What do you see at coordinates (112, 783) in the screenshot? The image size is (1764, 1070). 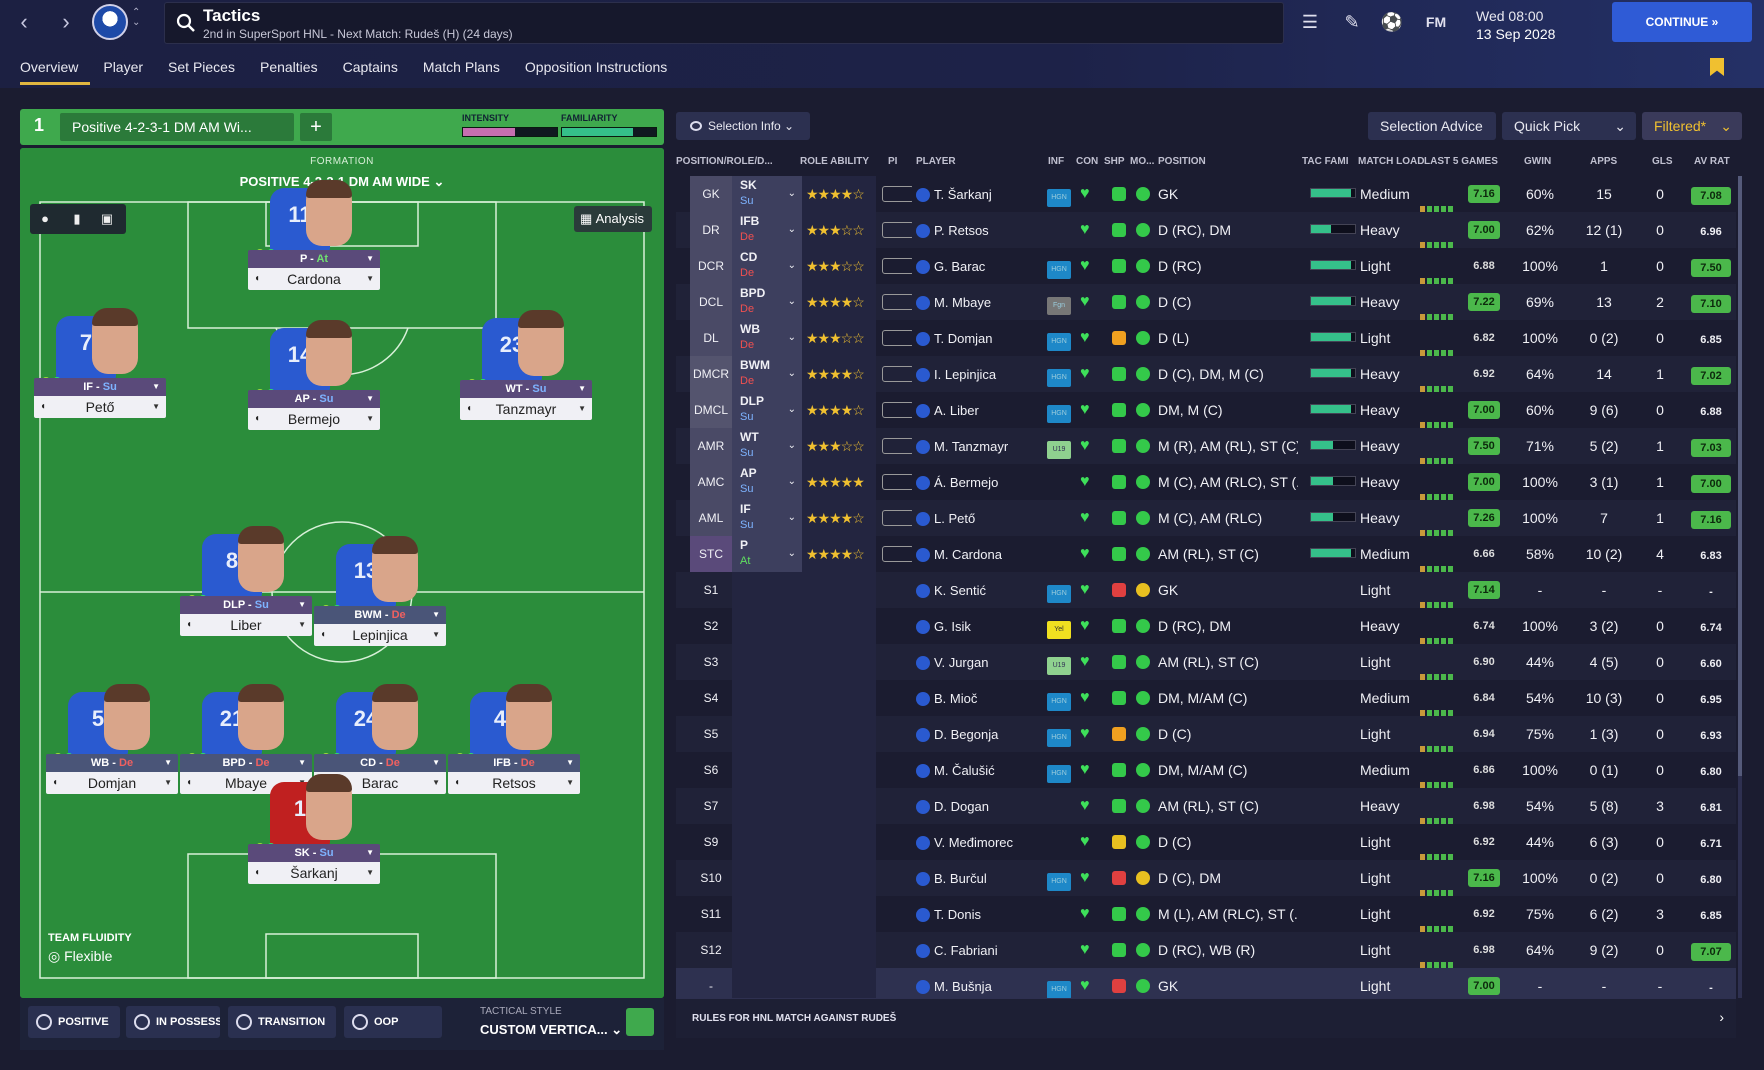 I see `player-name: ◖ Domjan ▼` at bounding box center [112, 783].